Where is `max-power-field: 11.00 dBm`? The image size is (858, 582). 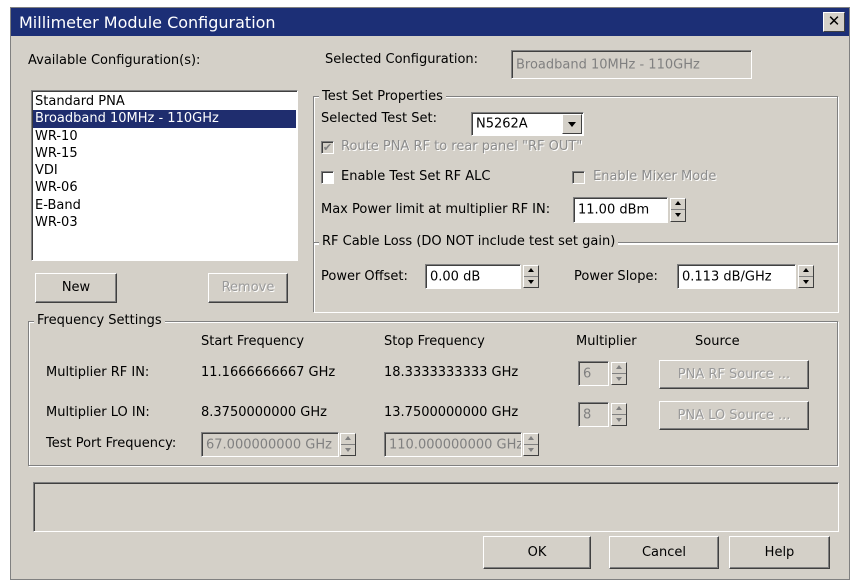
max-power-field: 11.00 dBm is located at coordinates (620, 210).